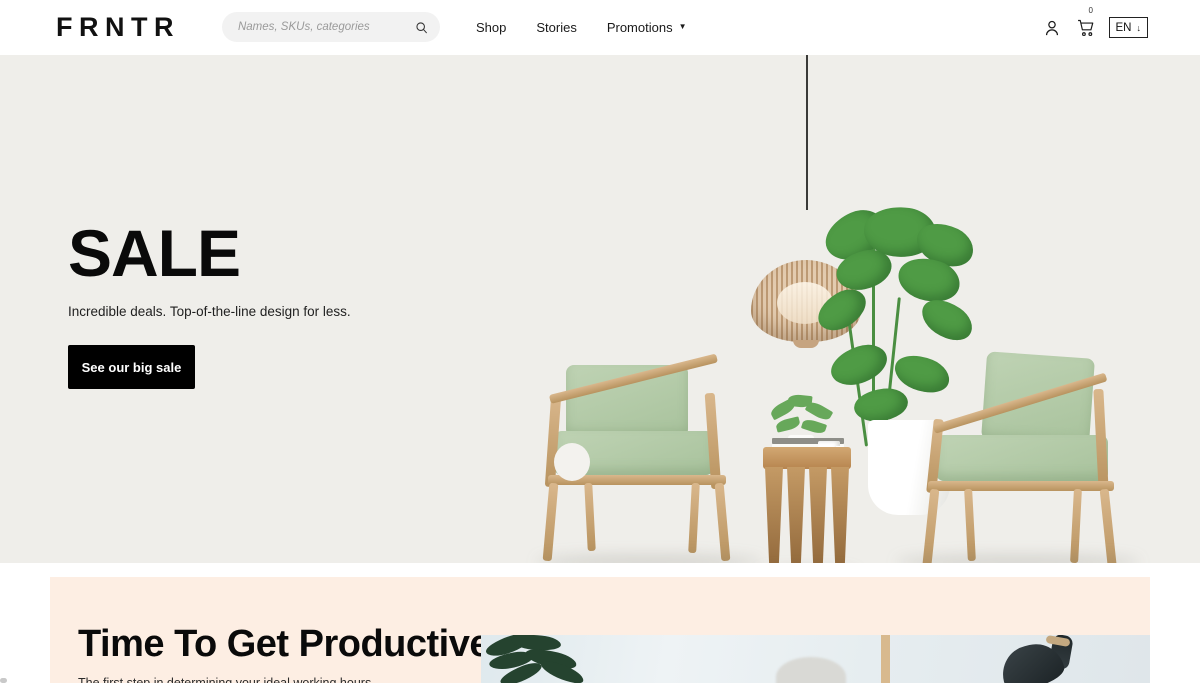 The height and width of the screenshot is (683, 1200). What do you see at coordinates (154, 253) in the screenshot?
I see `hero-title: SALE` at bounding box center [154, 253].